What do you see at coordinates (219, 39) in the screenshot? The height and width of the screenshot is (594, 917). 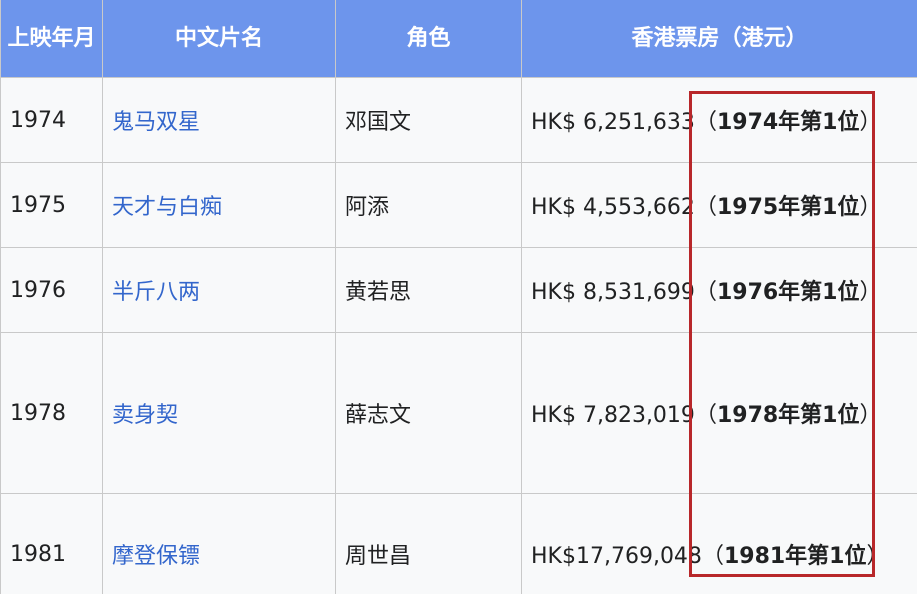 I see `header-title: 中文片名` at bounding box center [219, 39].